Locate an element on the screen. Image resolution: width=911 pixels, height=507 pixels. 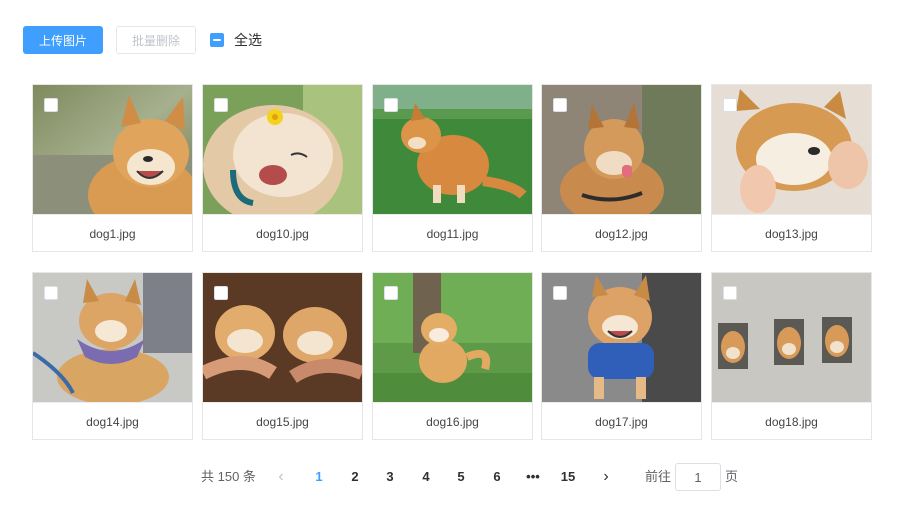
image-filename: dog18.jpg is located at coordinates (791, 421).